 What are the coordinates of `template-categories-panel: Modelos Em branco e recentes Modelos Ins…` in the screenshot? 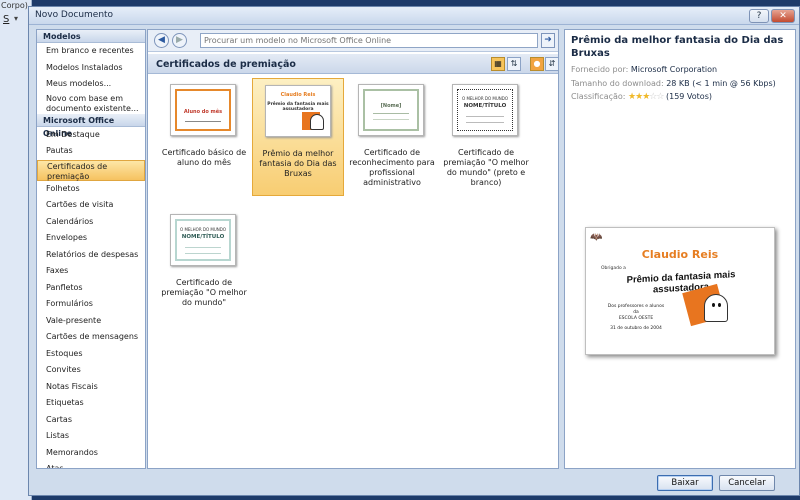 It's located at (91, 249).